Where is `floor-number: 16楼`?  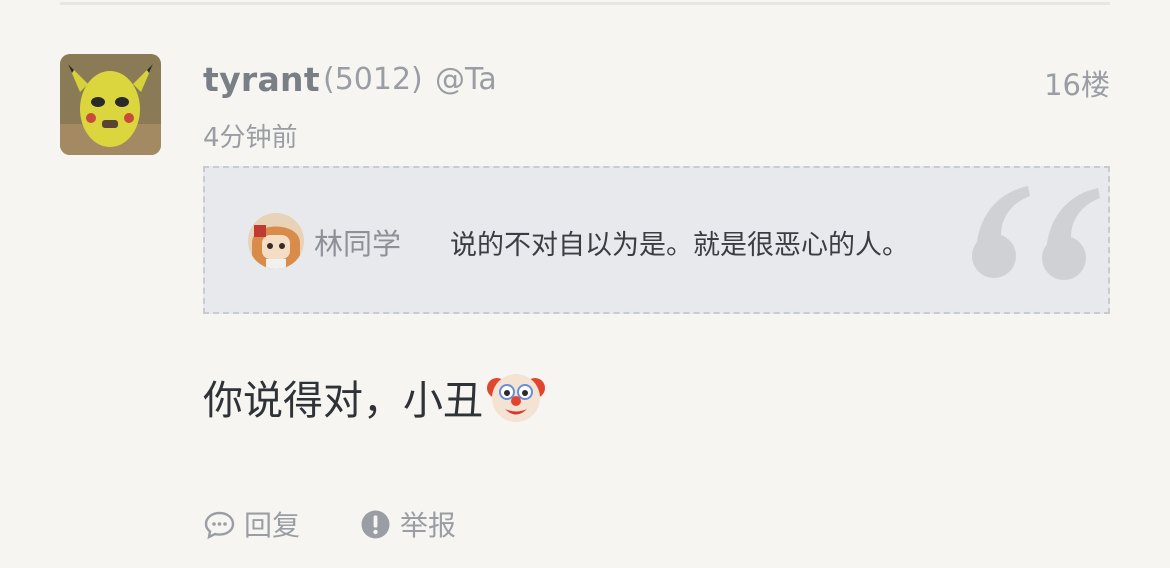
floor-number: 16楼 is located at coordinates (1077, 85).